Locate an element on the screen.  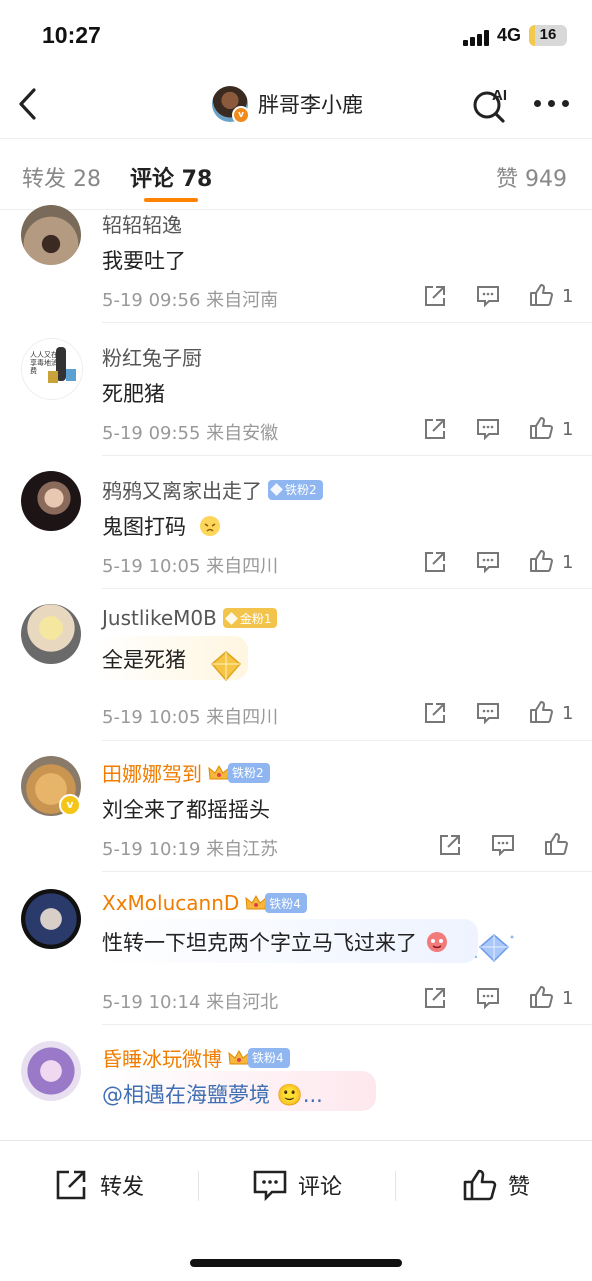
avatar: 人人又在 享毒地消费 is located at coordinates (52, 369).